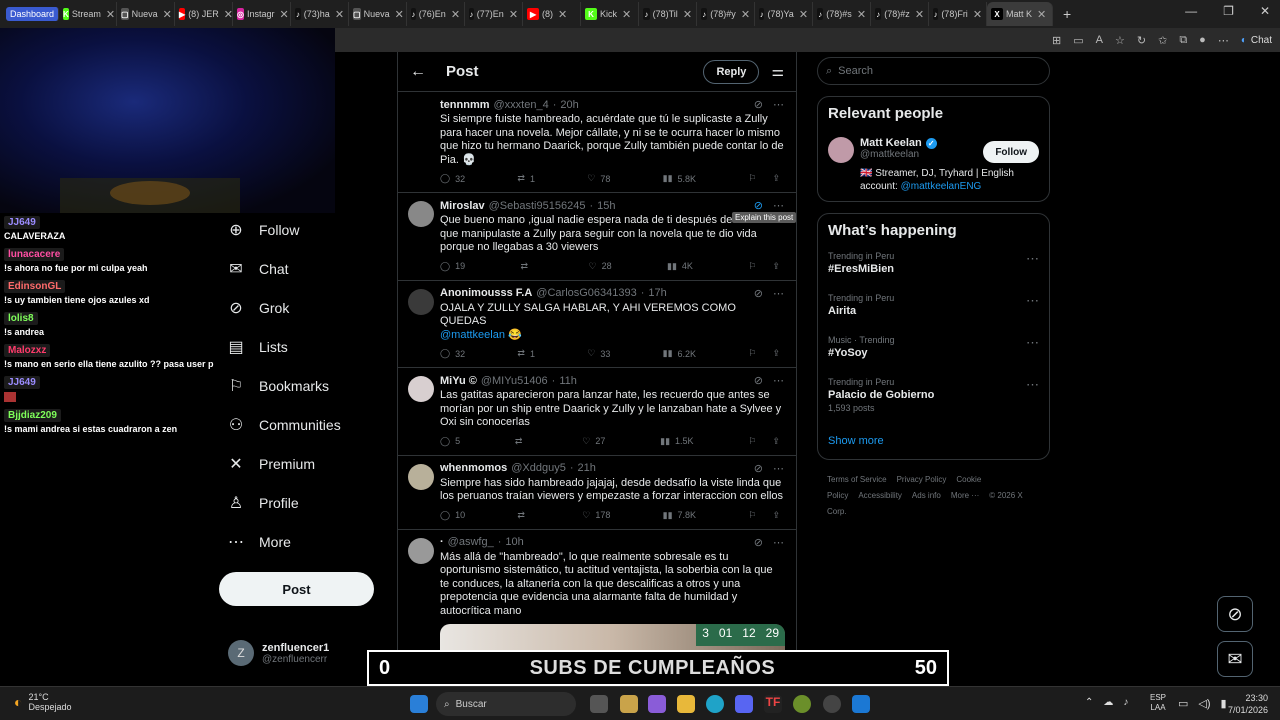 This screenshot has height=720, width=1280. I want to click on like-button: ♡ 33, so click(598, 353).